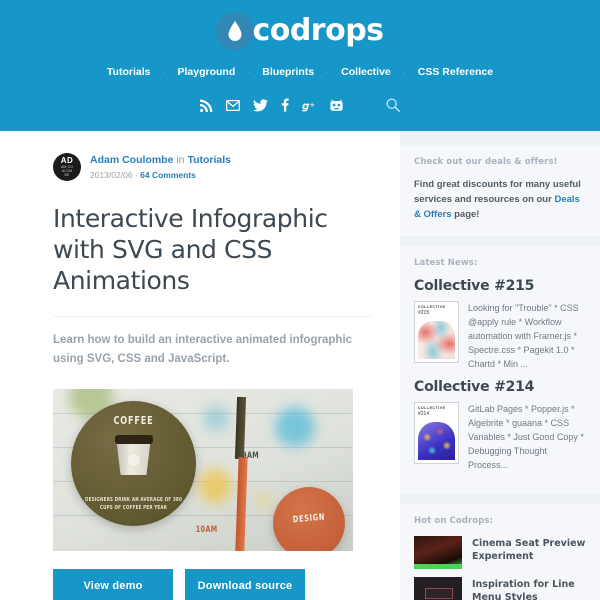 Image resolution: width=600 pixels, height=600 pixels. What do you see at coordinates (133, 420) in the screenshot?
I see `infographic-coffee-label: COFFEE` at bounding box center [133, 420].